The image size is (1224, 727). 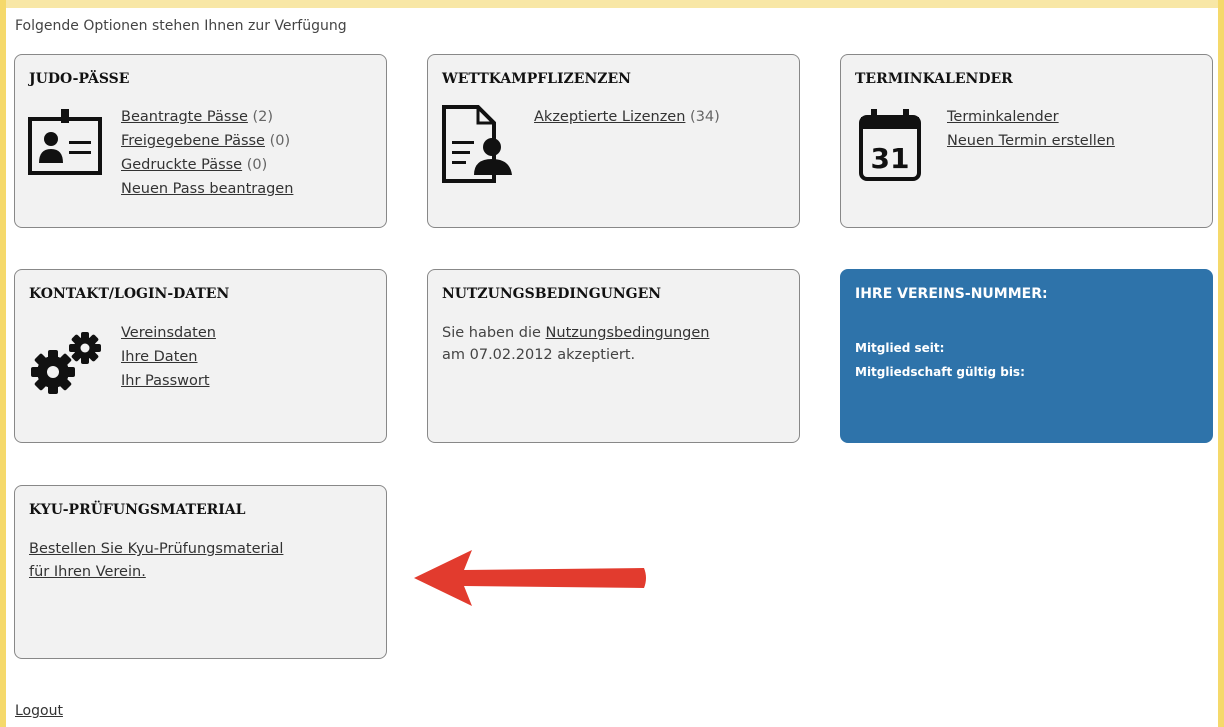 I want to click on link-terminkalender: Terminkalender, so click(x=1003, y=117).